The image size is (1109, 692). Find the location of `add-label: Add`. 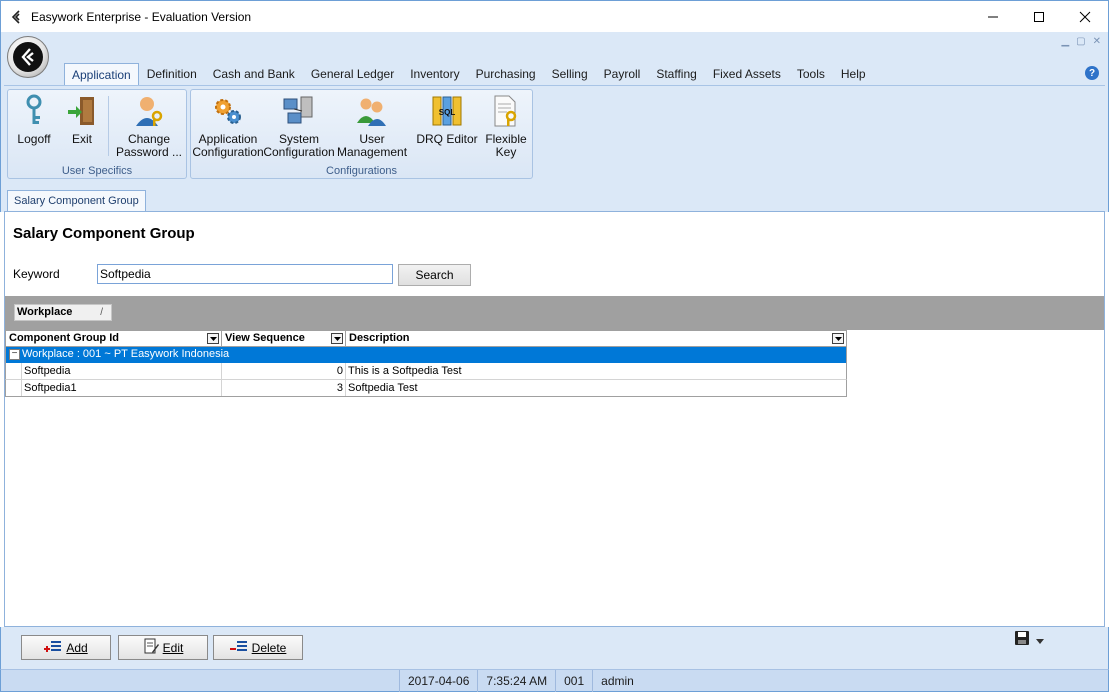

add-label: Add is located at coordinates (77, 647).